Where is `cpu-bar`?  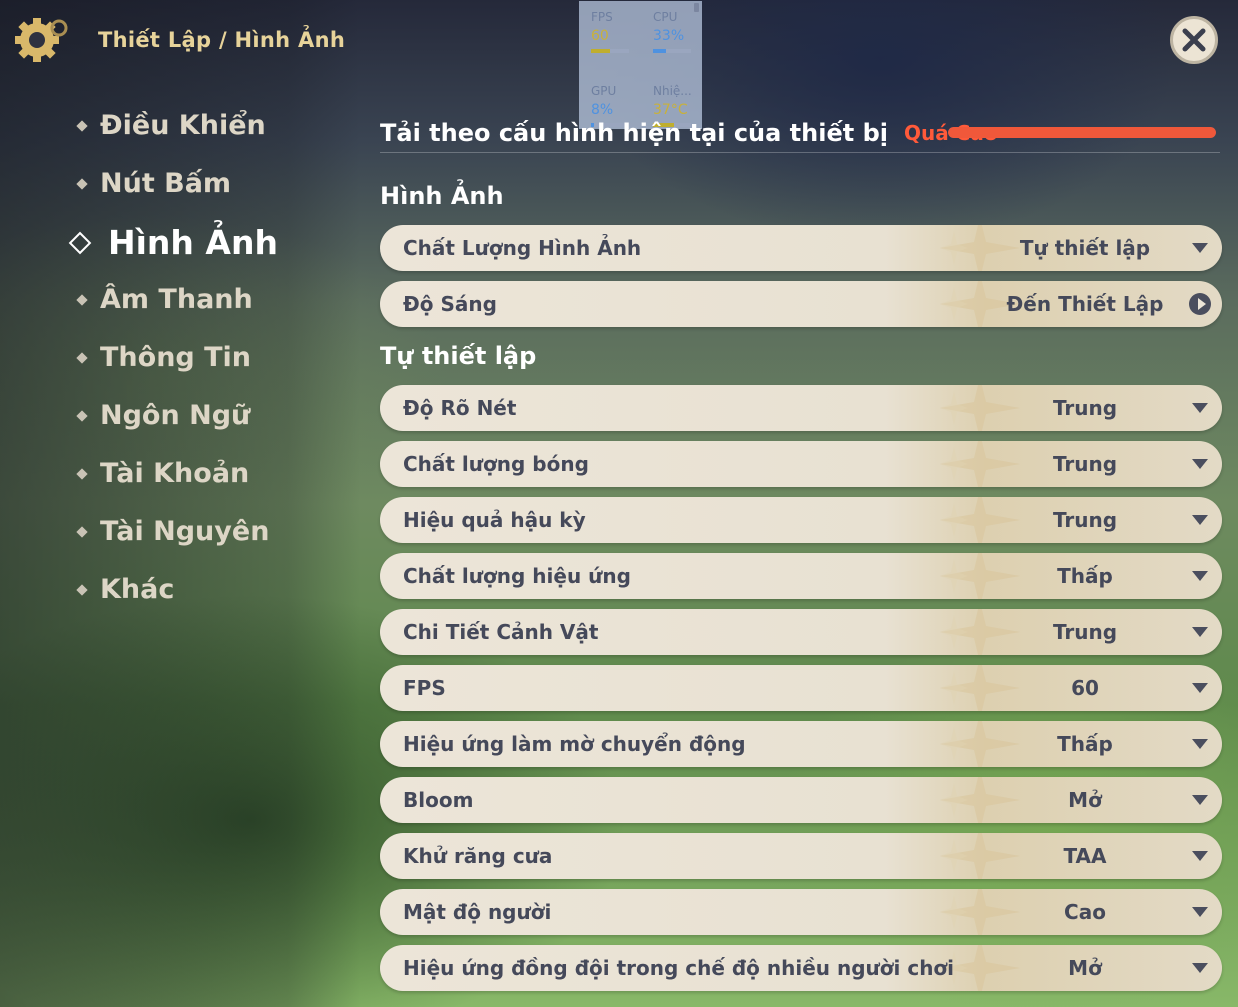 cpu-bar is located at coordinates (672, 51).